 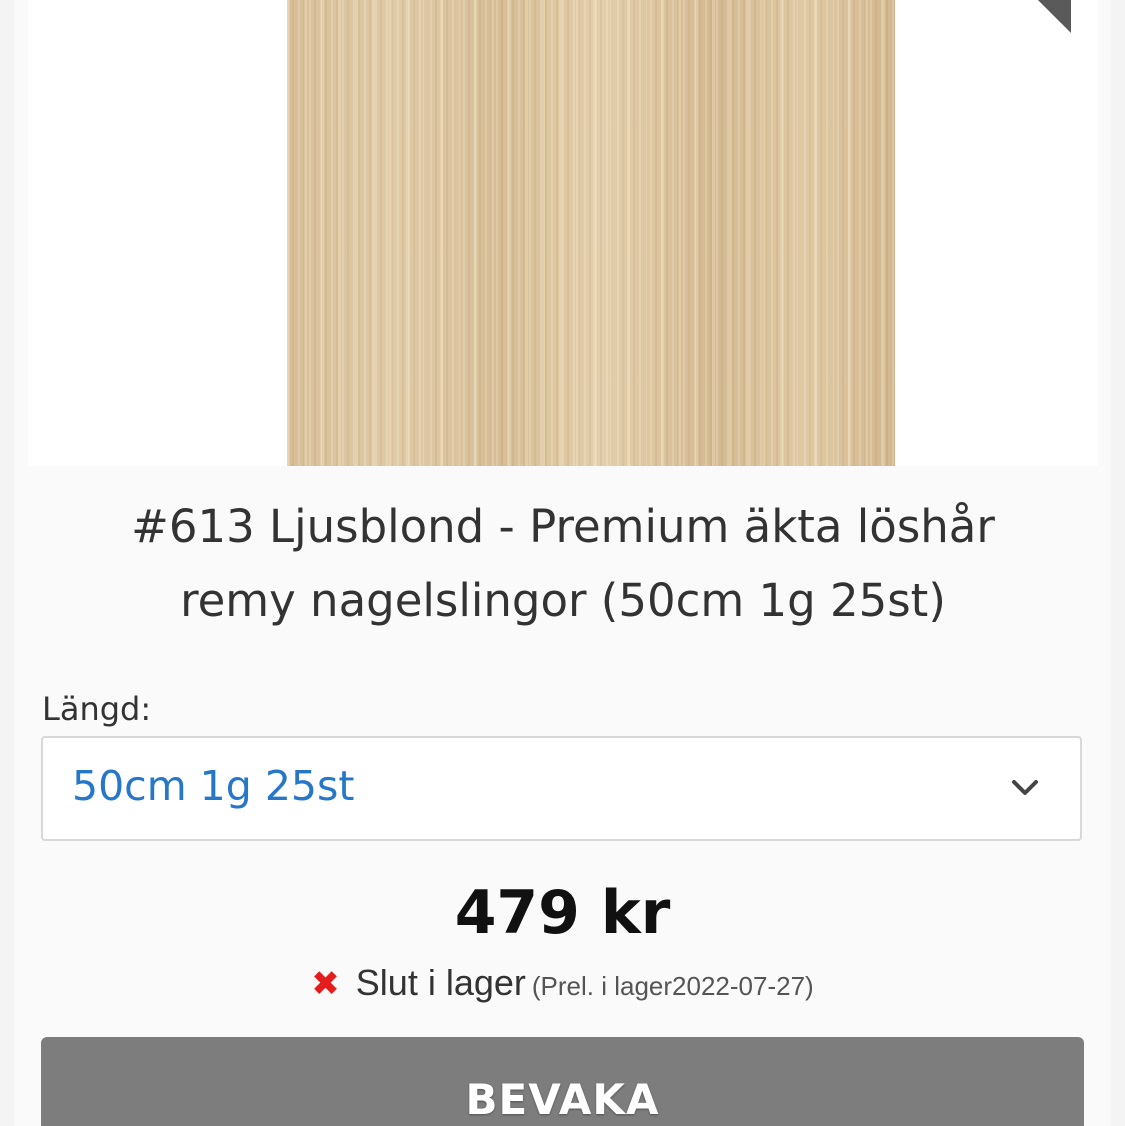 What do you see at coordinates (440, 982) in the screenshot?
I see `stock-status-text: Slut i lager` at bounding box center [440, 982].